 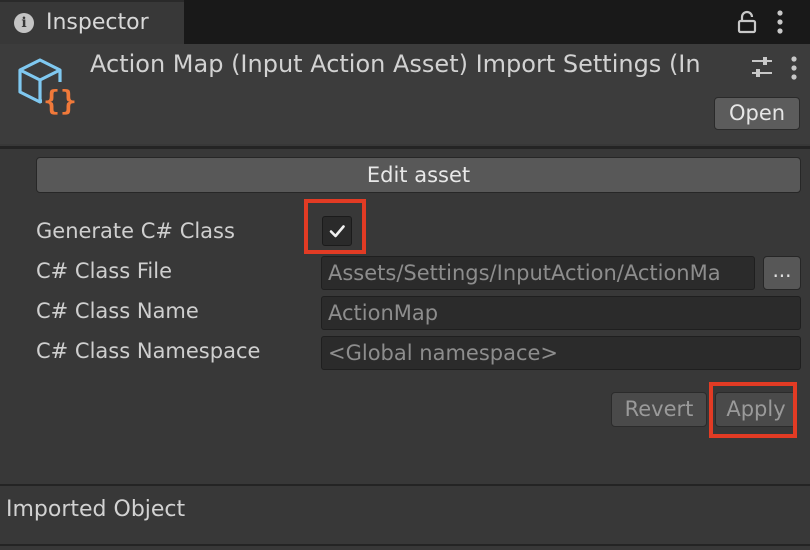 What do you see at coordinates (405, 147) in the screenshot?
I see `header-divider` at bounding box center [405, 147].